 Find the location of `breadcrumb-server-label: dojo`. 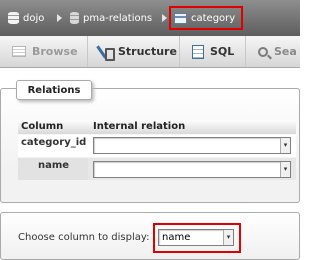

breadcrumb-server-label: dojo is located at coordinates (34, 18).